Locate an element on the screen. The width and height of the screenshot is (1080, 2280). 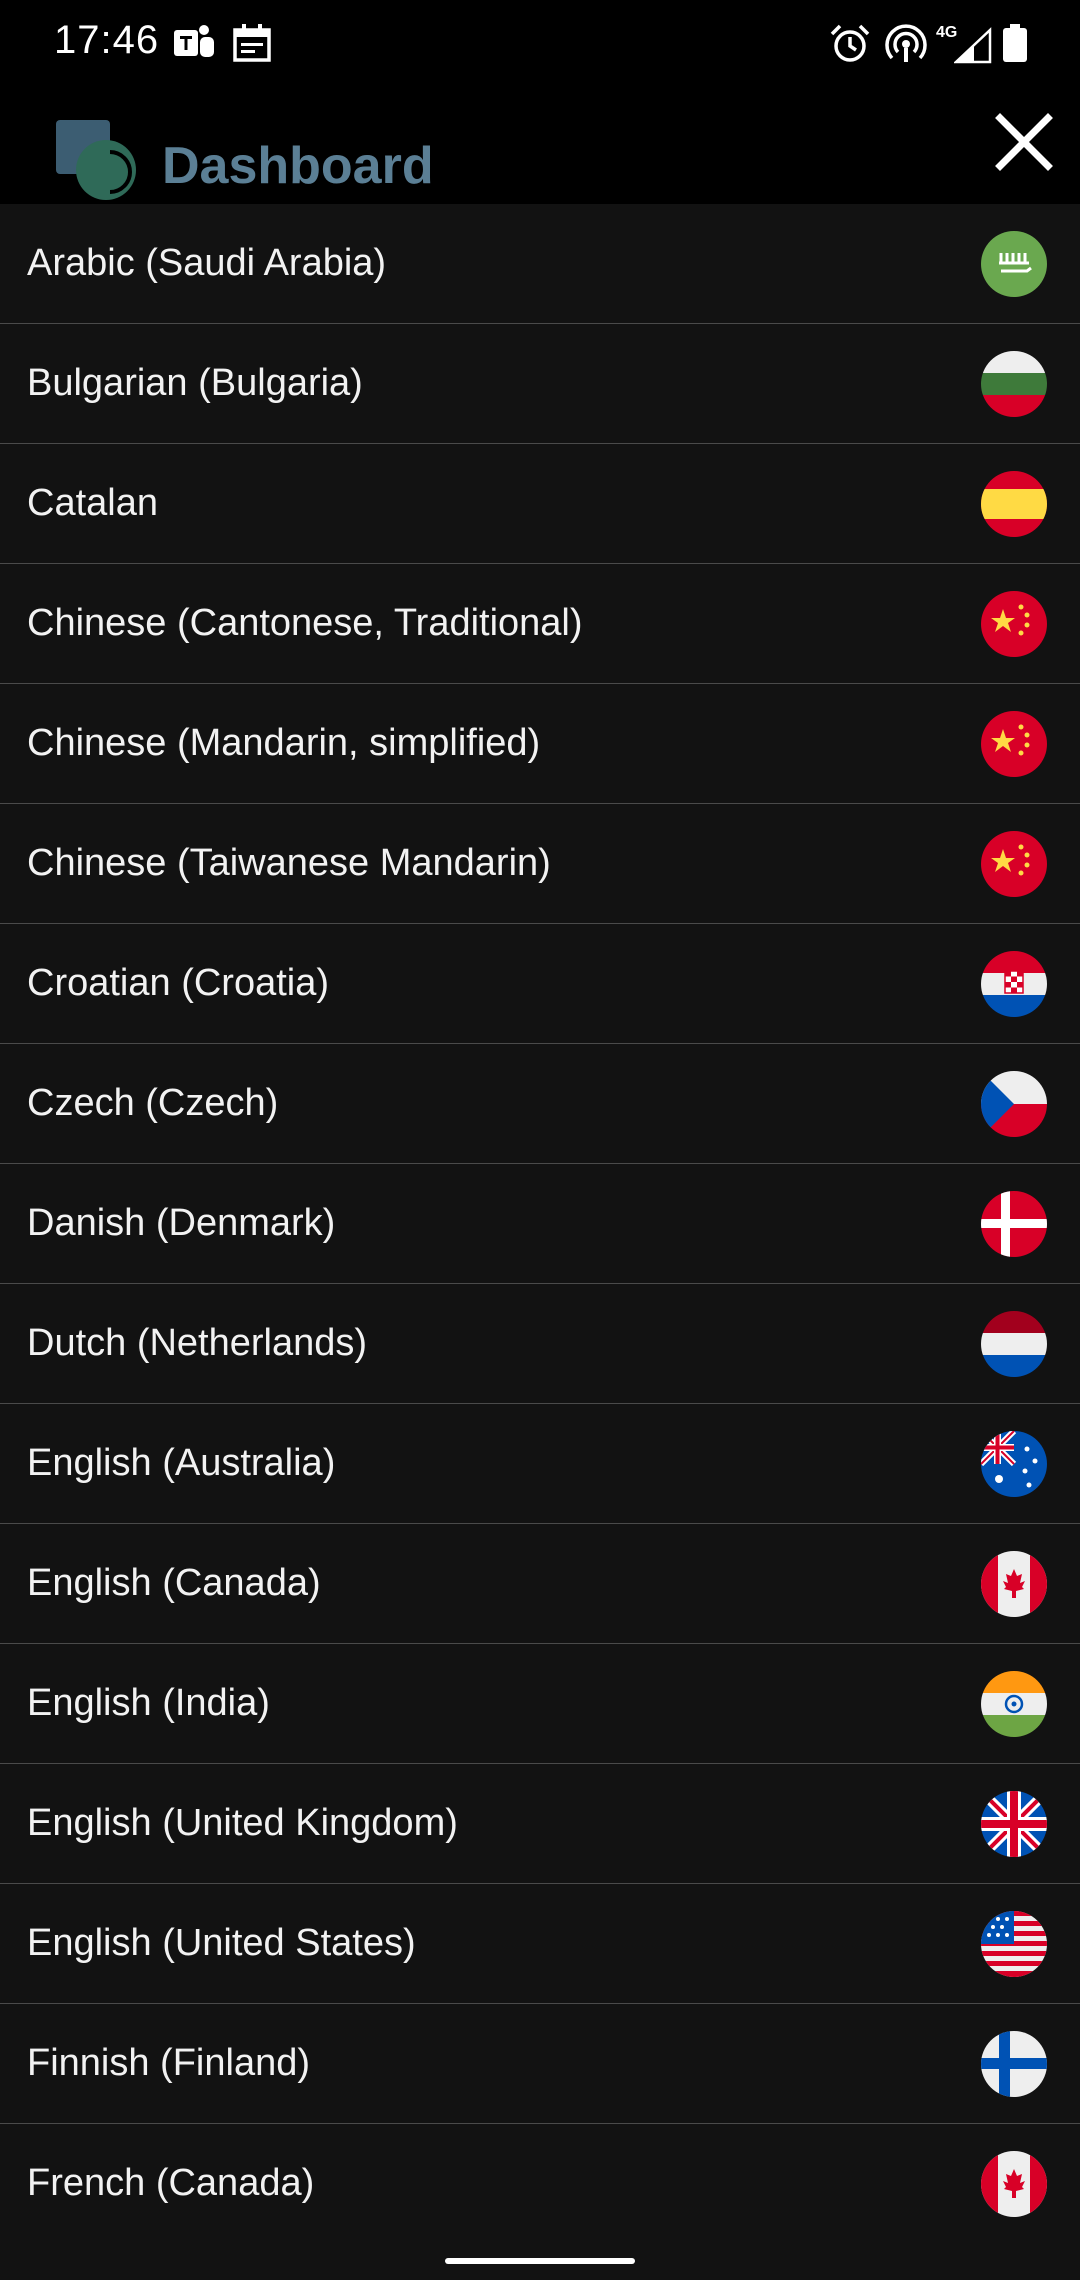
page-title: Dashboard is located at coordinates (298, 166).